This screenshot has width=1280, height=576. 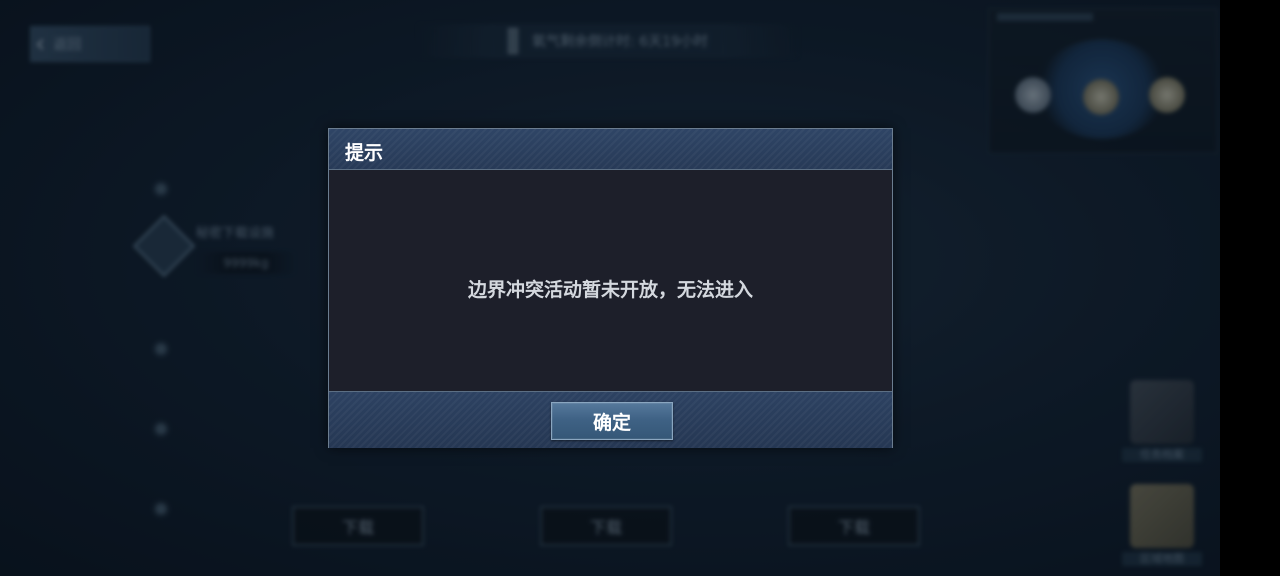 I want to click on dialog-header: 提示, so click(x=610, y=149).